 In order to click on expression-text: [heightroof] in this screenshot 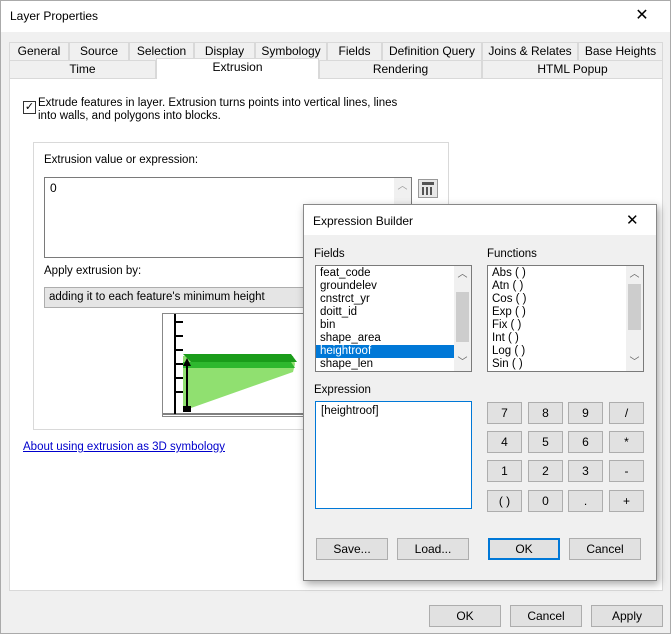, I will do `click(350, 411)`.